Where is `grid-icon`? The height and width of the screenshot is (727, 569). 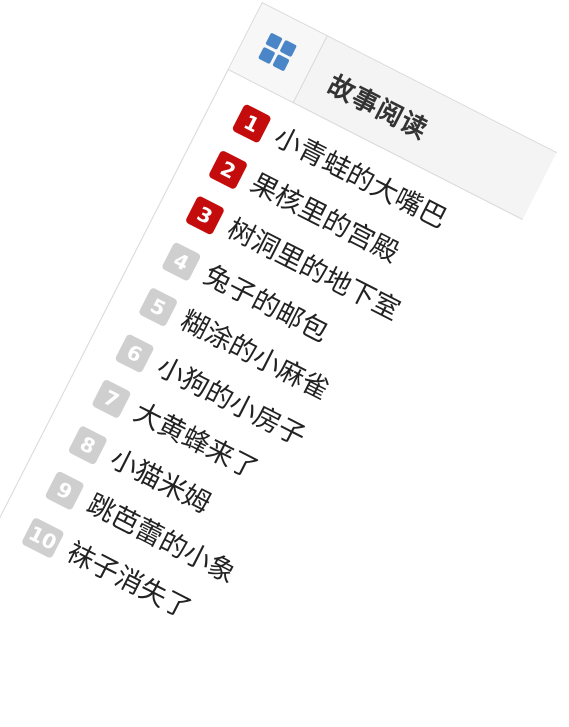 grid-icon is located at coordinates (277, 52).